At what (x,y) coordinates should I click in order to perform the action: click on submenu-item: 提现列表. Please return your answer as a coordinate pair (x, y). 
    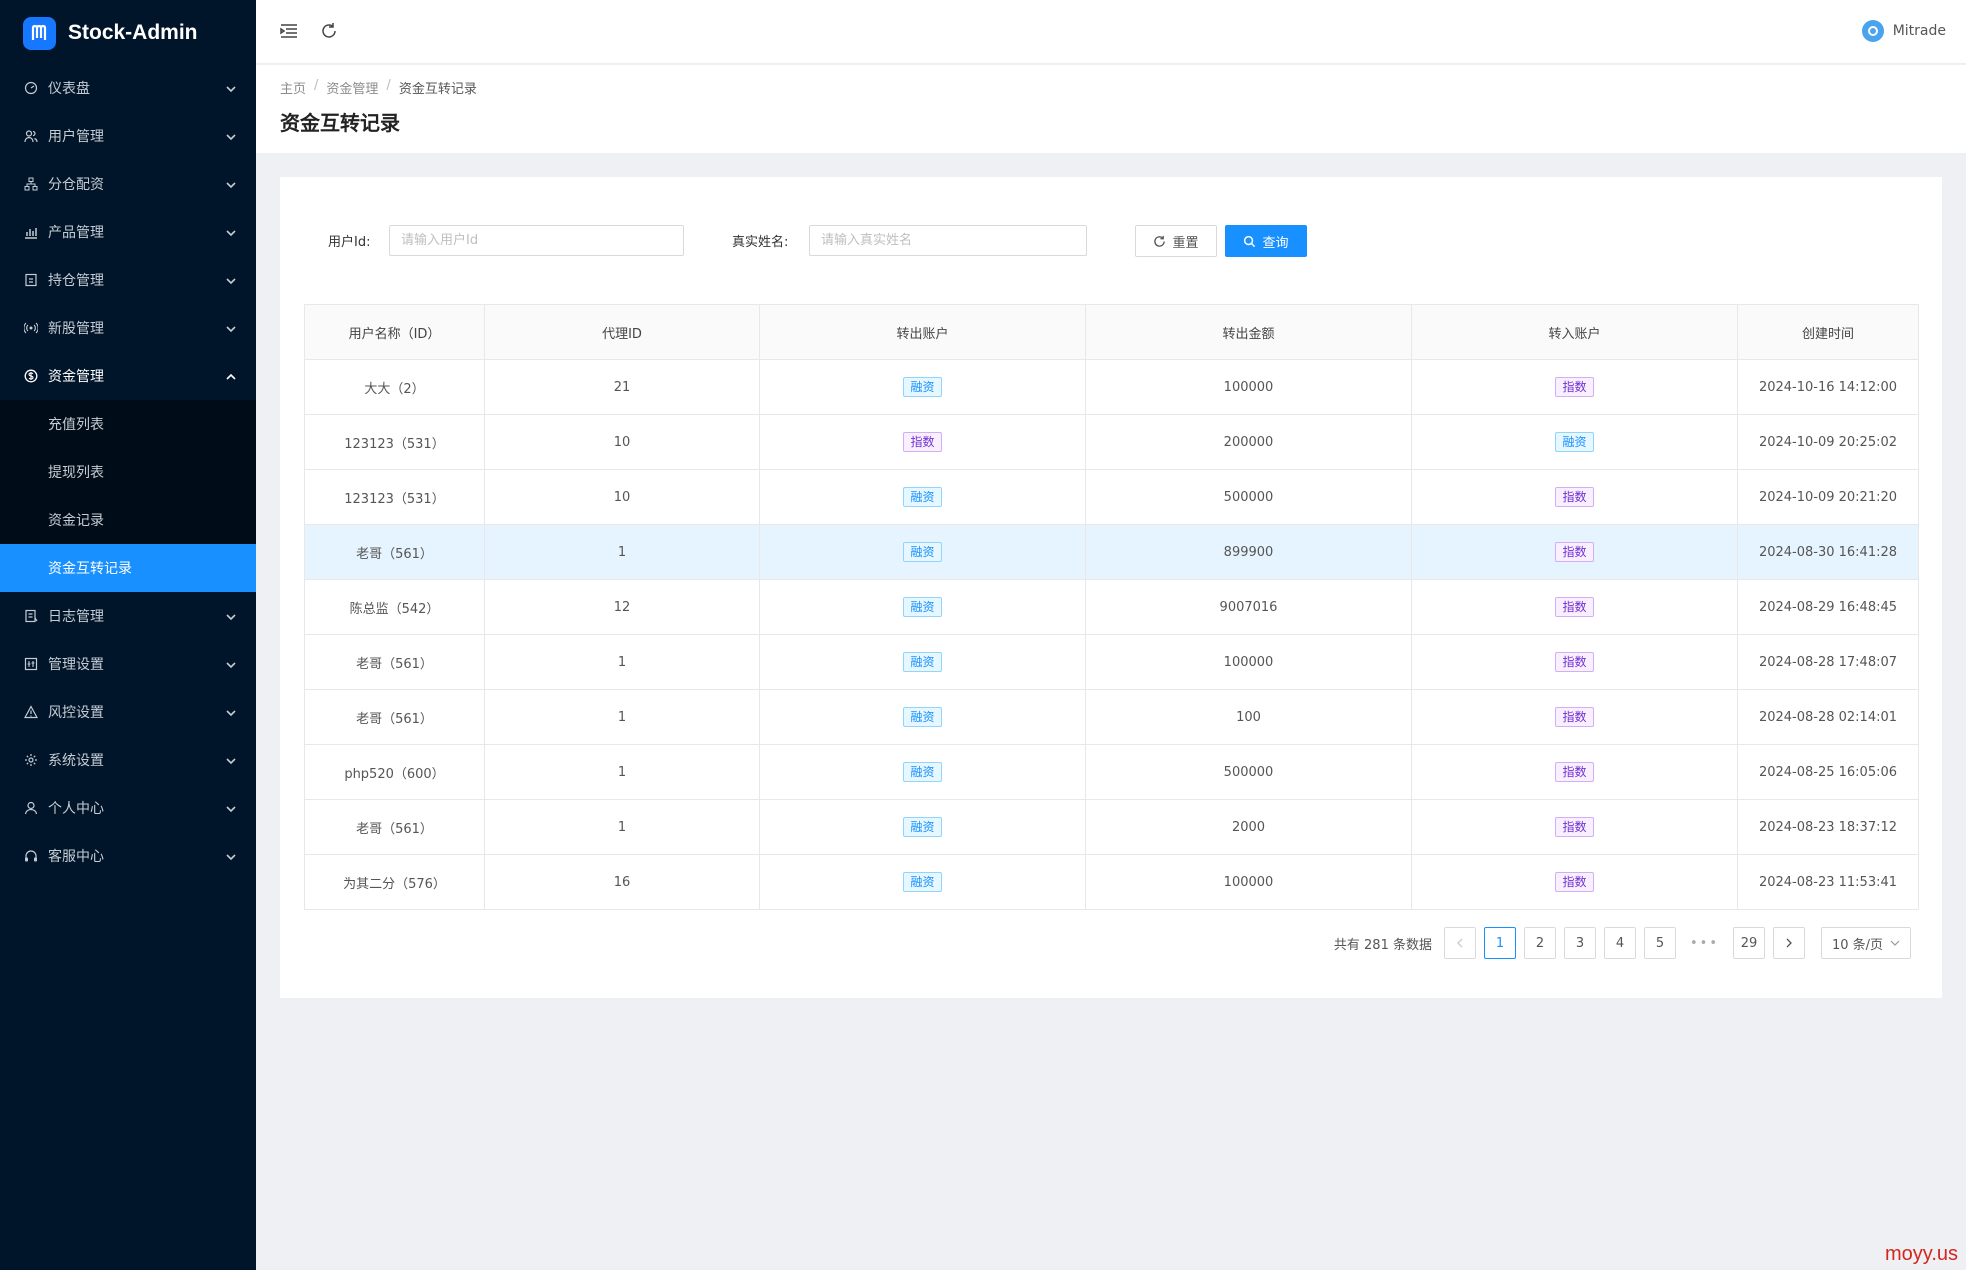
    Looking at the image, I should click on (128, 472).